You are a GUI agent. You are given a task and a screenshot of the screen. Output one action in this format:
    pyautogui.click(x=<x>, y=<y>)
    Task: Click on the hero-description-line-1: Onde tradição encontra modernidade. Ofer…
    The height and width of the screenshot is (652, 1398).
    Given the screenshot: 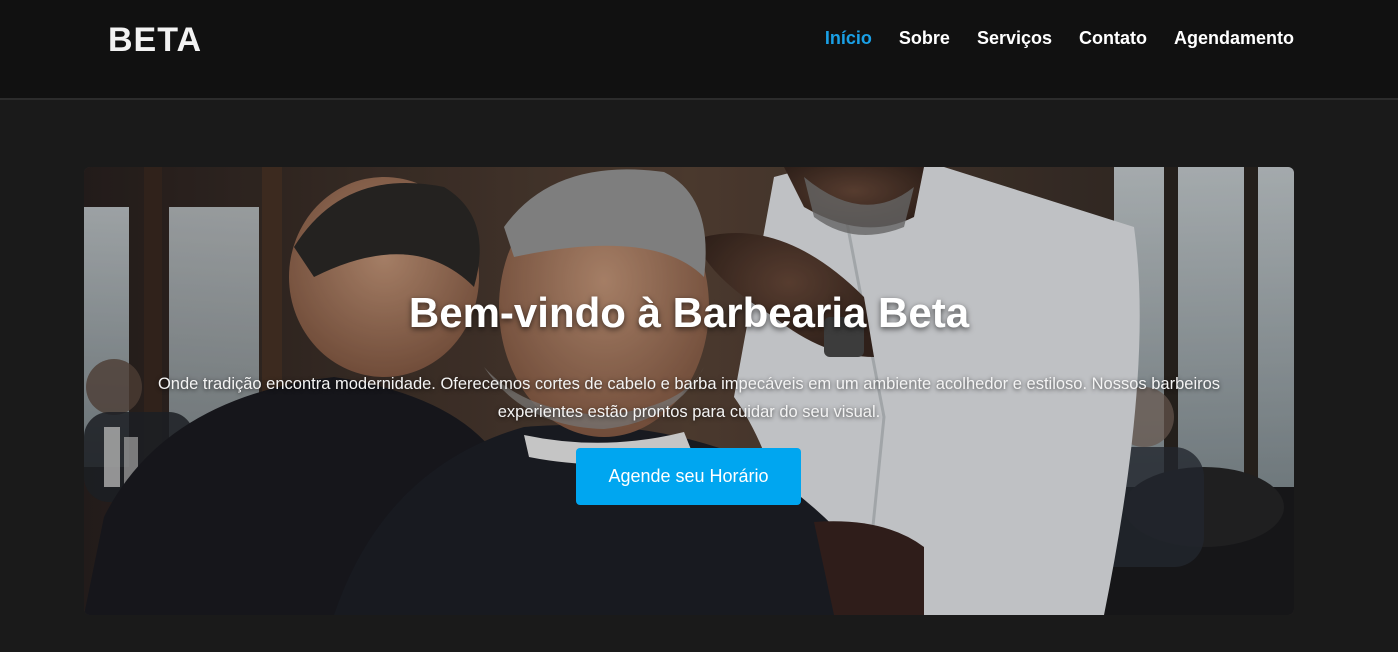 What is the action you would take?
    pyautogui.click(x=689, y=384)
    